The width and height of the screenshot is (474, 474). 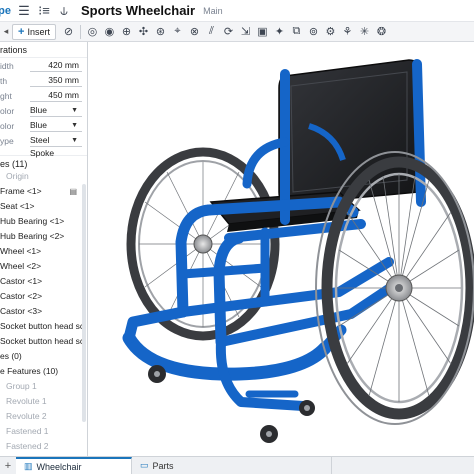 I want to click on more-tools-icon: ❂, so click(x=381, y=32).